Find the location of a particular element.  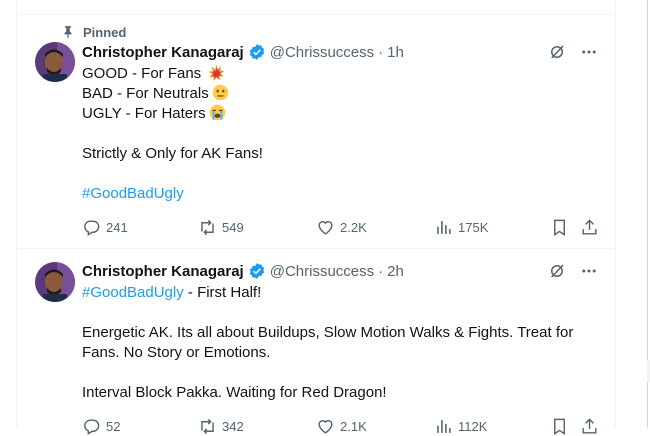

text-line: Strictly & Only for AK Fans! is located at coordinates (172, 153).